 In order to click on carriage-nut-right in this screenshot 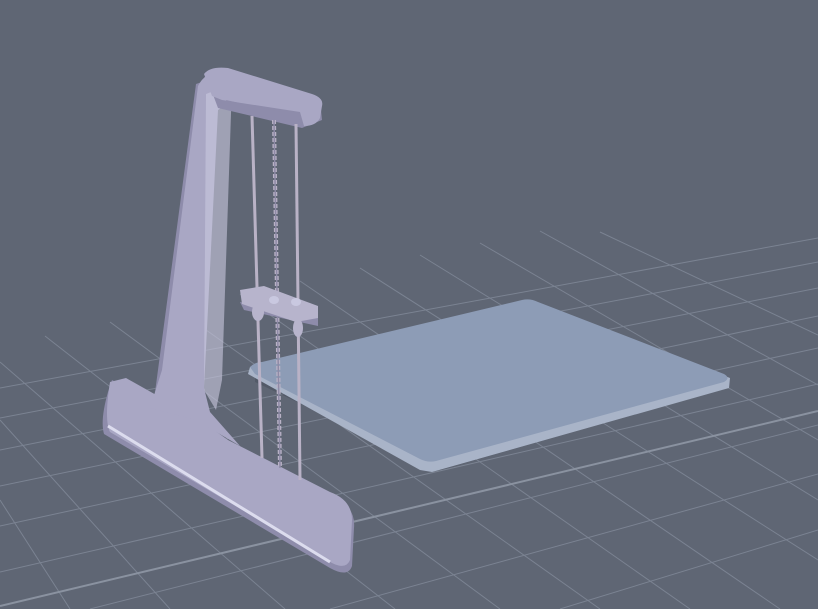, I will do `click(296, 302)`.